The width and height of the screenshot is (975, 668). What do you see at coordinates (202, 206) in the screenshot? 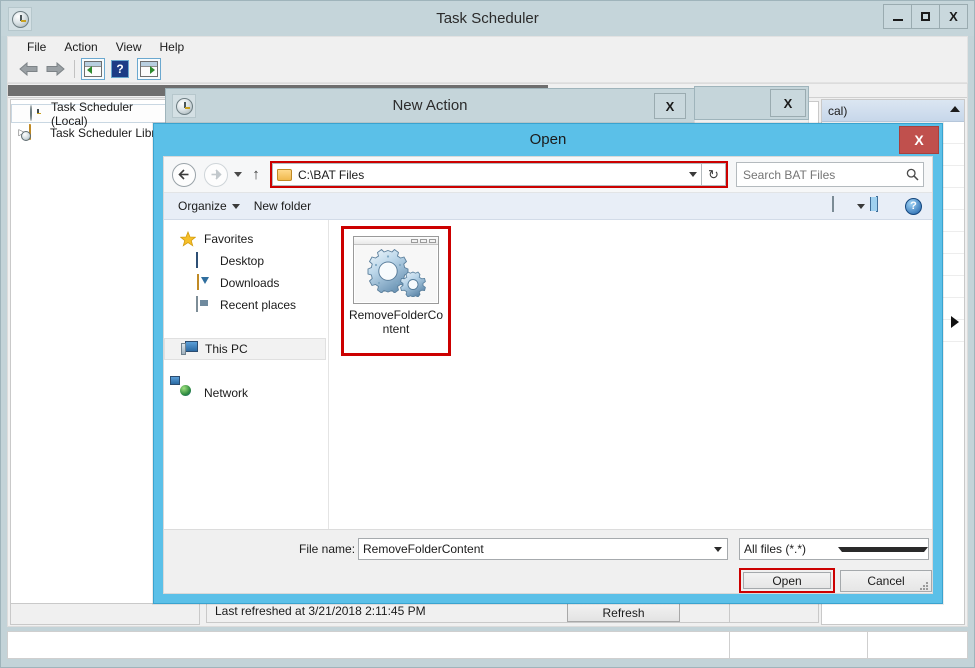
I see `organize-label: Organize` at bounding box center [202, 206].